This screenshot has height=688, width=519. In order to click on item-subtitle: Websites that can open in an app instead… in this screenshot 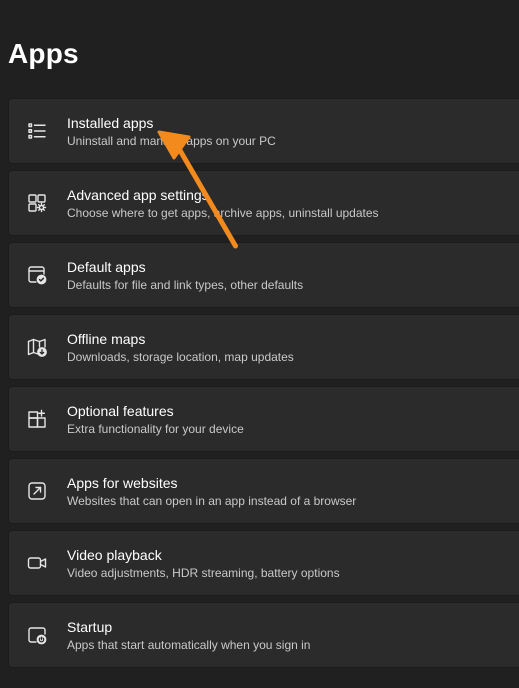, I will do `click(212, 500)`.